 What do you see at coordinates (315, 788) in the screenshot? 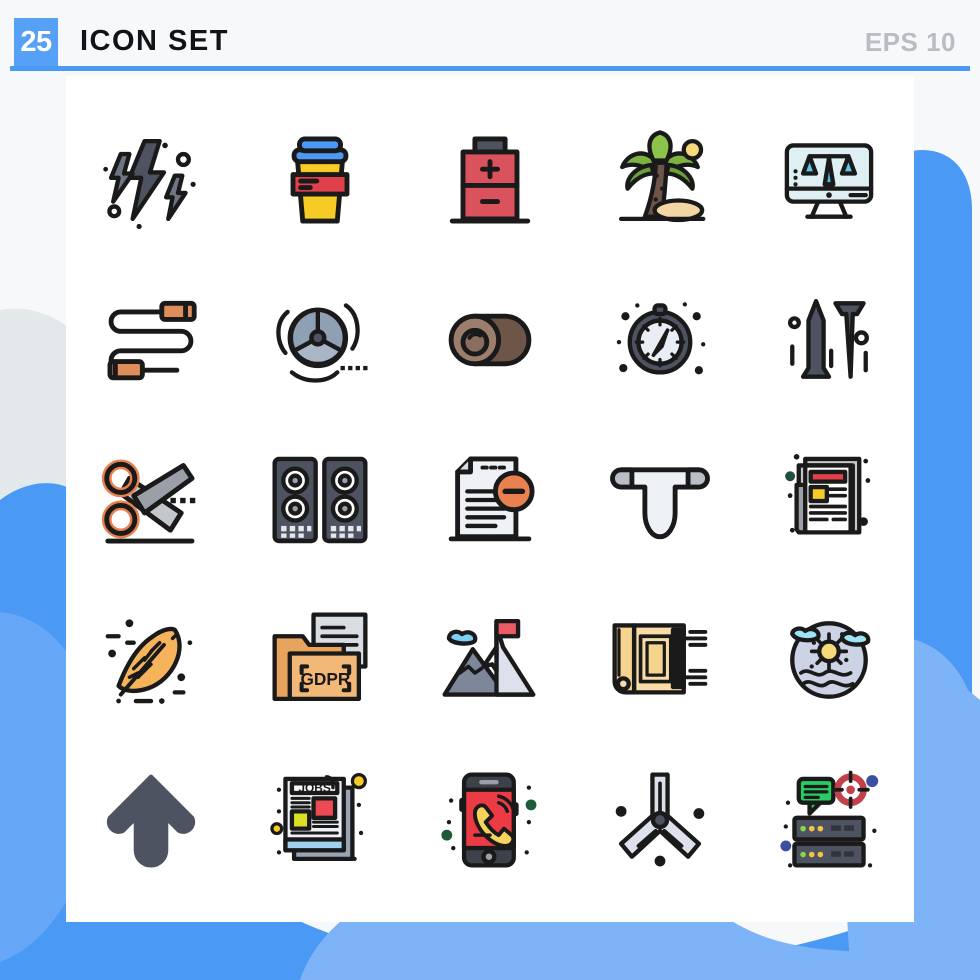
I see `jobs-label: JOBS` at bounding box center [315, 788].